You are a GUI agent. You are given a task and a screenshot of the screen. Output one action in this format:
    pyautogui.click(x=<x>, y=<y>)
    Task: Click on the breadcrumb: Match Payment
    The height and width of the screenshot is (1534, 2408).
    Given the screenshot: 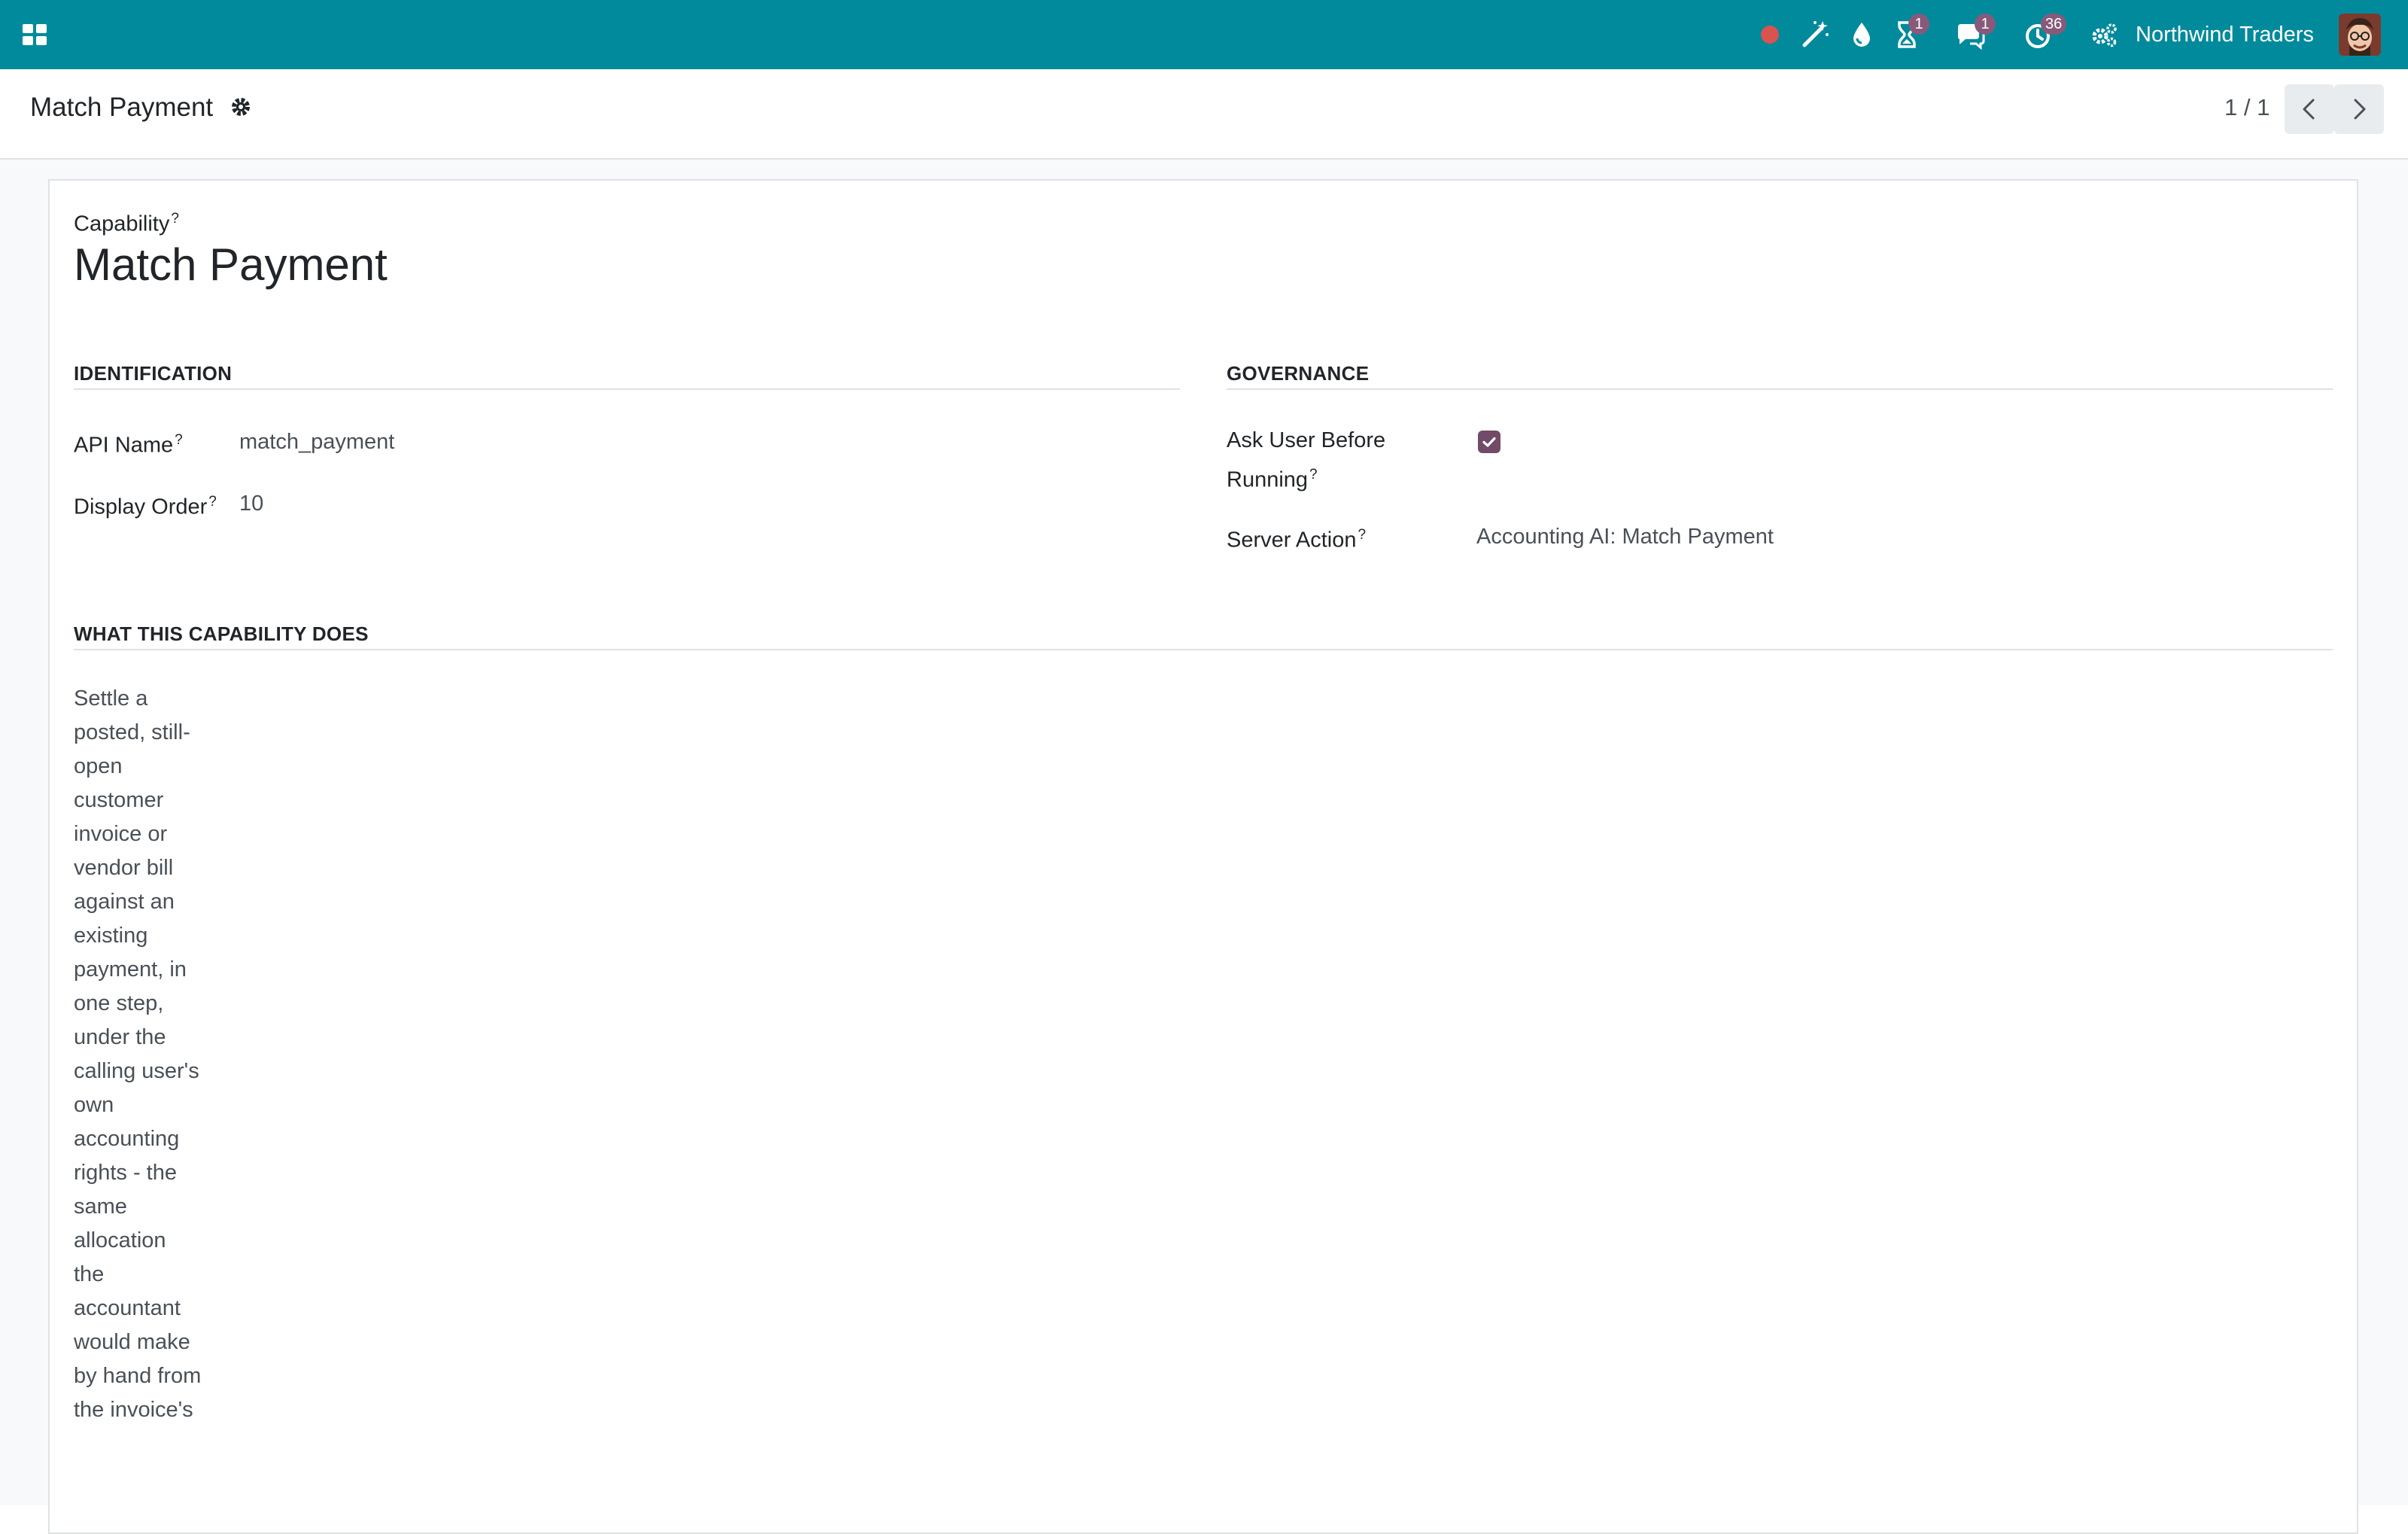 What is the action you would take?
    pyautogui.click(x=122, y=107)
    